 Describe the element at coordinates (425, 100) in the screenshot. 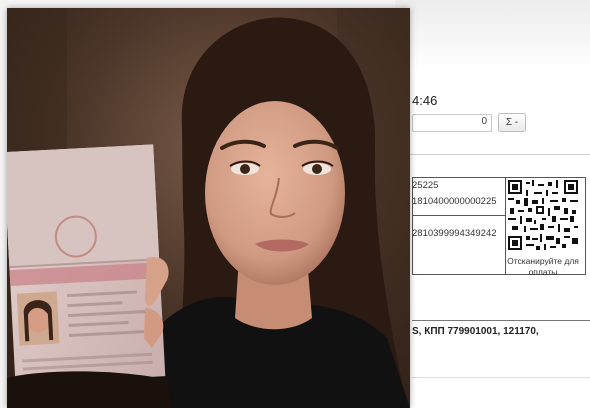

I see `document-time: 4:46` at that location.